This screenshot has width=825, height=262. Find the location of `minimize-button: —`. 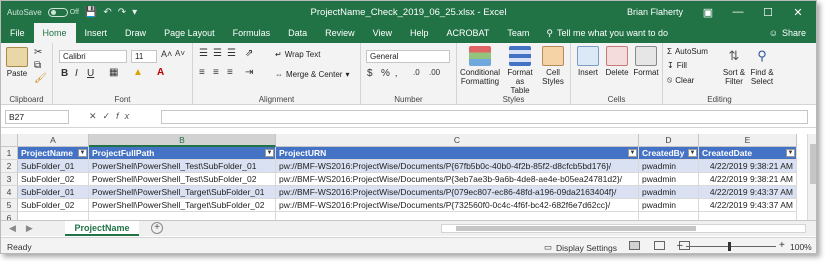

minimize-button: — is located at coordinates (738, 12).